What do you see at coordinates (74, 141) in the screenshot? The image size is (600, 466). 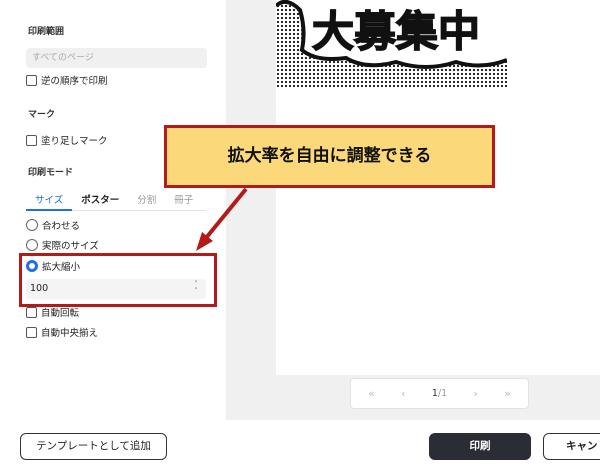 I see `bleed-mark-label: 塗り足しマーク` at bounding box center [74, 141].